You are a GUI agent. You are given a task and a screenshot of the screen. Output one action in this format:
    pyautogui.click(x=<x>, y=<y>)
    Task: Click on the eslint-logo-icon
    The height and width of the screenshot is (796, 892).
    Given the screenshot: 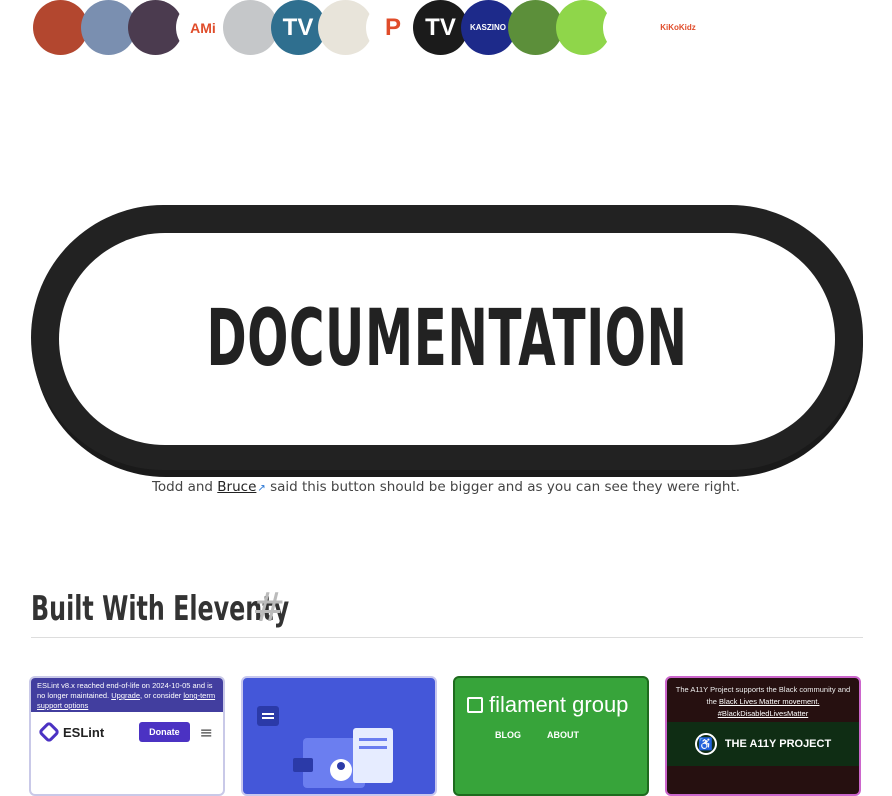 What is the action you would take?
    pyautogui.click(x=49, y=732)
    